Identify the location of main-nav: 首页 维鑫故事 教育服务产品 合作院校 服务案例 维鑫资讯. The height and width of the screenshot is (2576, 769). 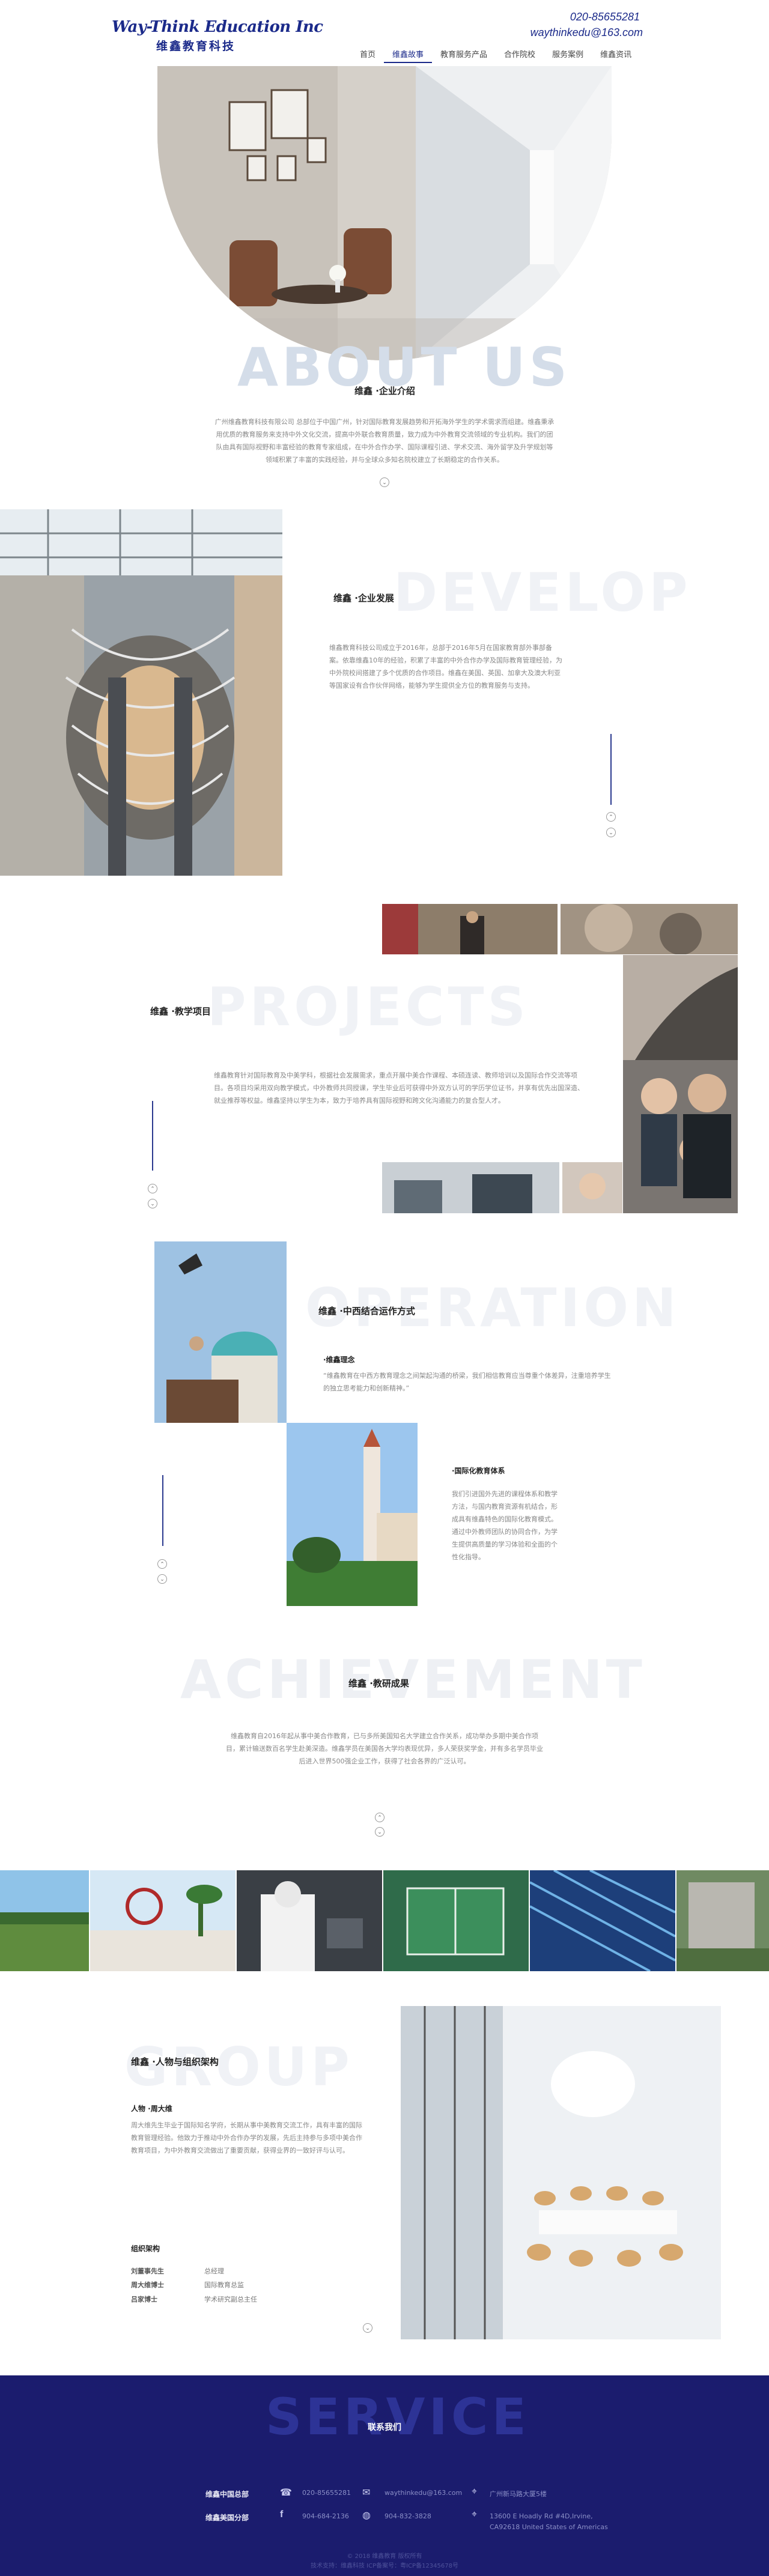
(496, 54).